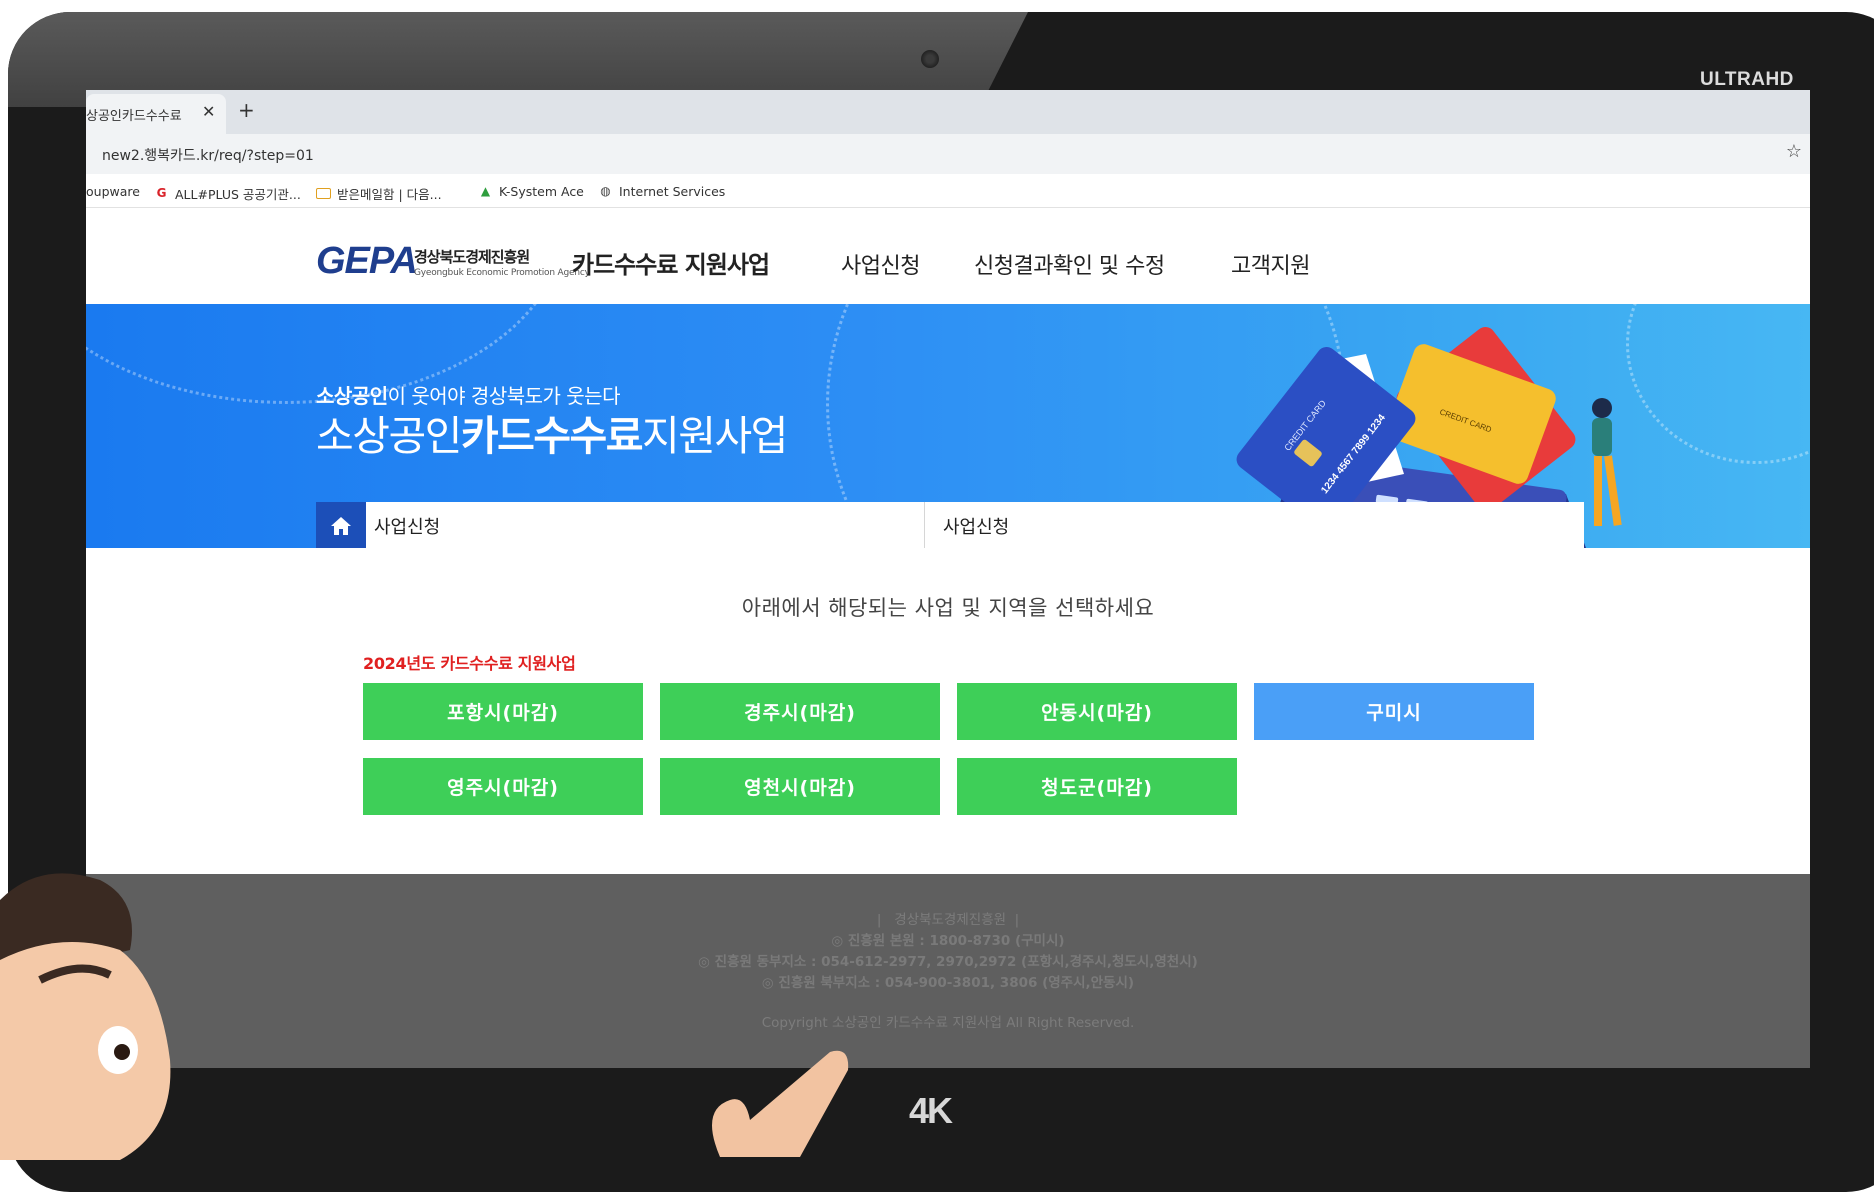  I want to click on hero-title: 소상공인카드수수료지원사업, so click(552, 436).